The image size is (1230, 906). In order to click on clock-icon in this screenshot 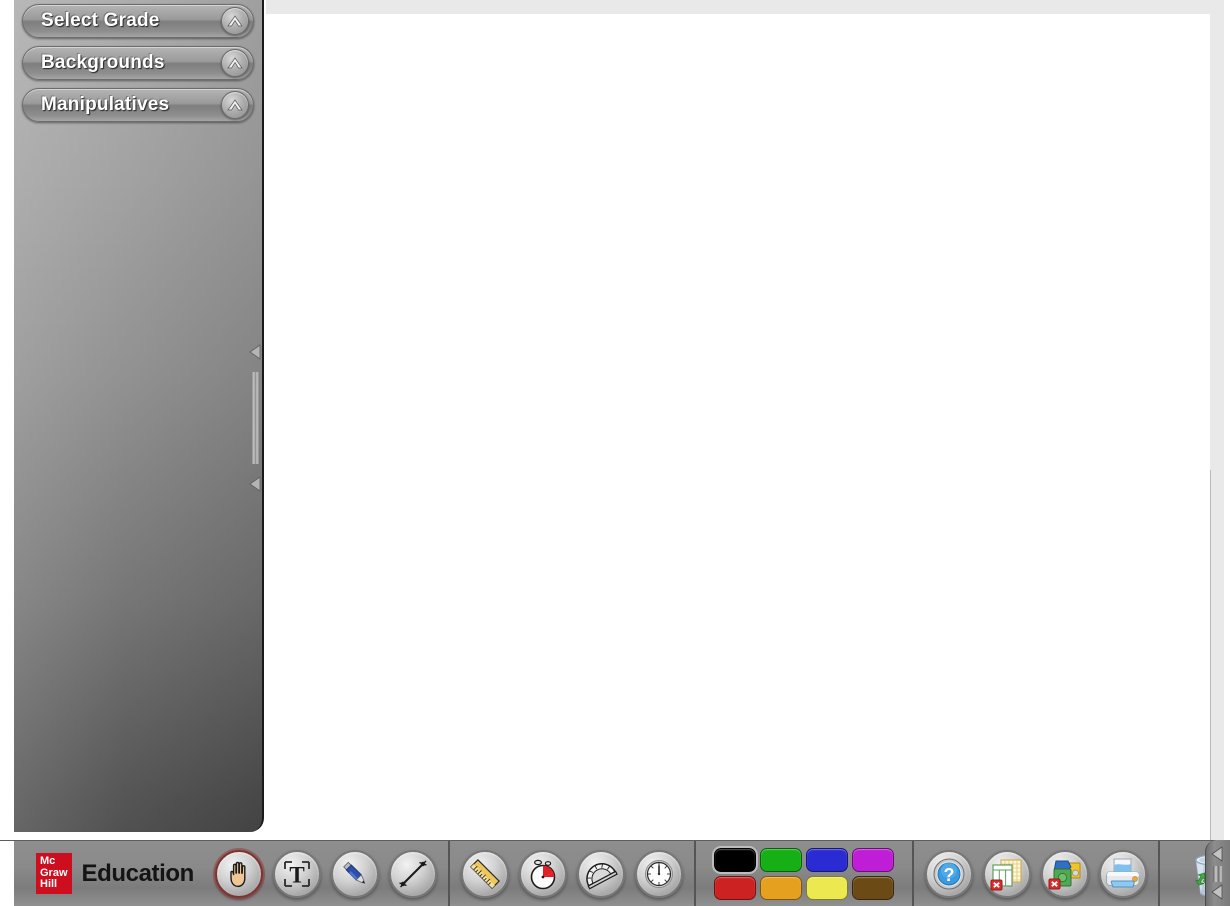, I will do `click(658, 873)`.